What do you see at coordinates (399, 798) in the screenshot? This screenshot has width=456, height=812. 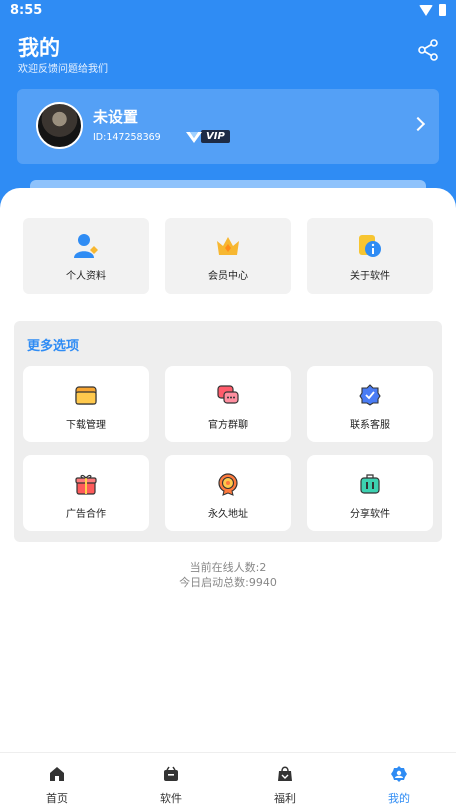 I see `nav-mine-label: 我的` at bounding box center [399, 798].